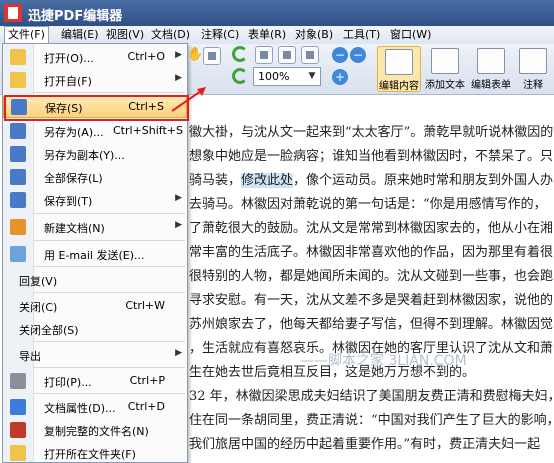 The width and height of the screenshot is (554, 463). I want to click on menu-item-print: 打印(P)... Ctrl+P, so click(95, 381).